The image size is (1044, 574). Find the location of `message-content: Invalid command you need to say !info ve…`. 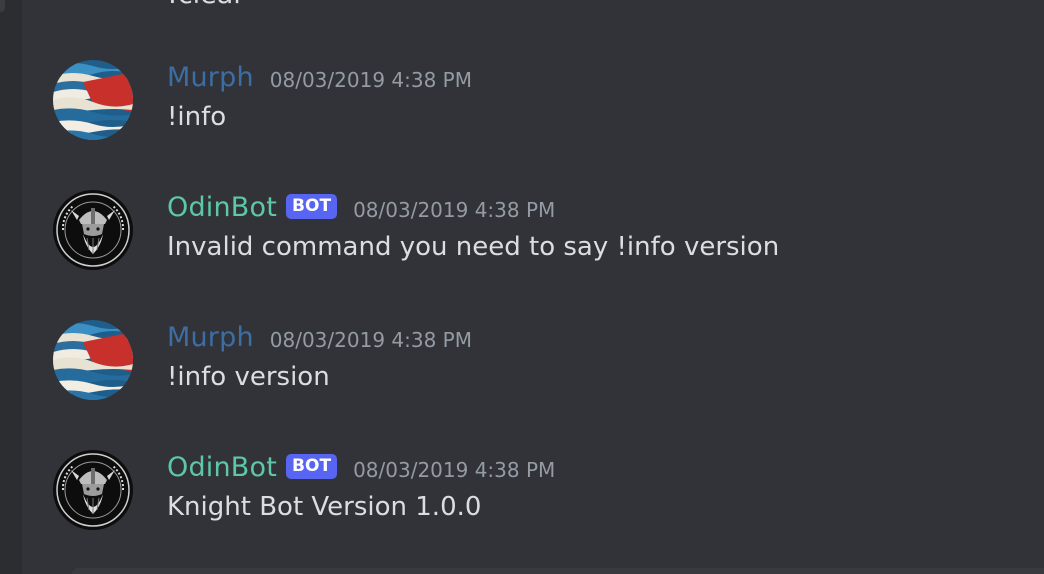

message-content: Invalid command you need to say !info ve… is located at coordinates (473, 247).